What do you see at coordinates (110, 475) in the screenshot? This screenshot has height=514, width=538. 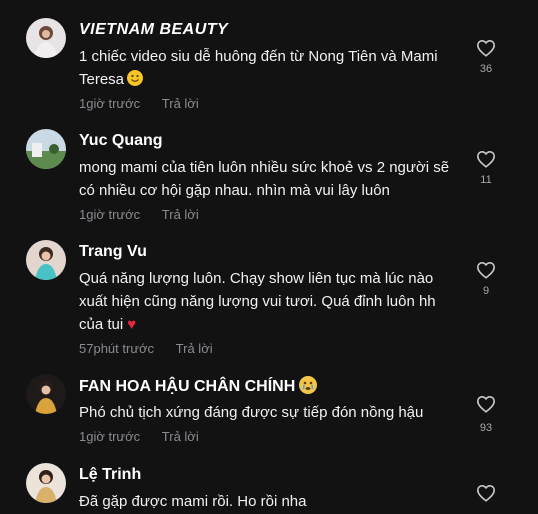 I see `comment-username: Lệ Trinh` at bounding box center [110, 475].